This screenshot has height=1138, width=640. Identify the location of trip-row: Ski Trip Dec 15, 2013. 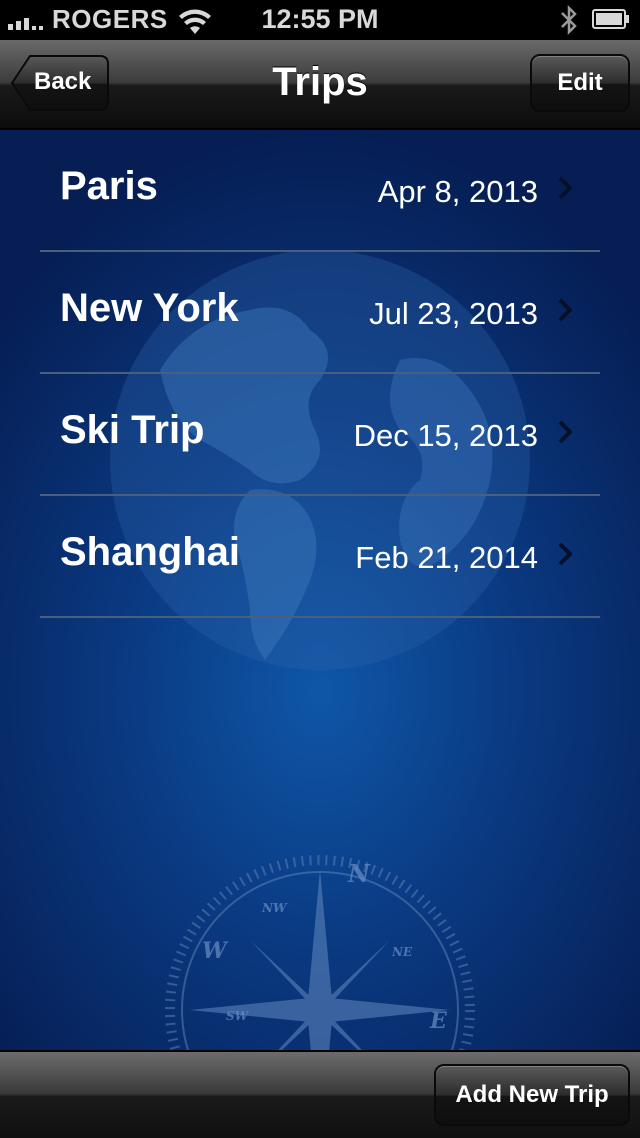
(320, 435).